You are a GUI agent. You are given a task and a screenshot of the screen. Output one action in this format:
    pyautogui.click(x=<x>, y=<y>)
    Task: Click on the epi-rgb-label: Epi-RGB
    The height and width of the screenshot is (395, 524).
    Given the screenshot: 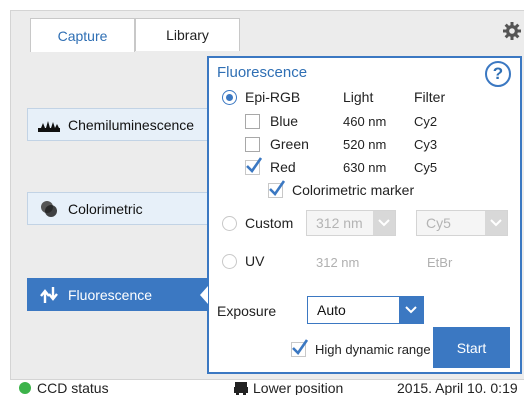 What is the action you would take?
    pyautogui.click(x=273, y=97)
    